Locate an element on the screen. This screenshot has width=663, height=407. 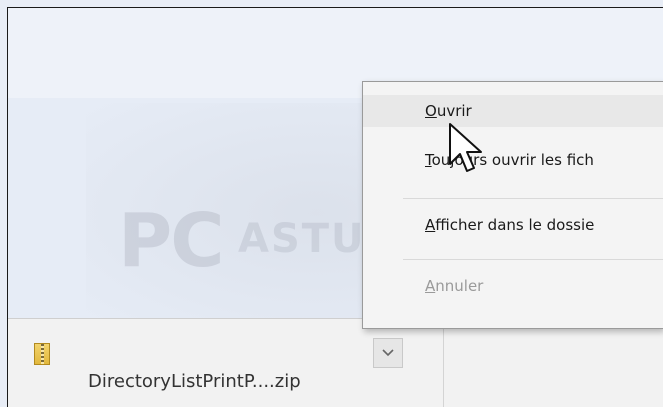
menu-item-show-in-folder: Afficher dans le dossie is located at coordinates (513, 225).